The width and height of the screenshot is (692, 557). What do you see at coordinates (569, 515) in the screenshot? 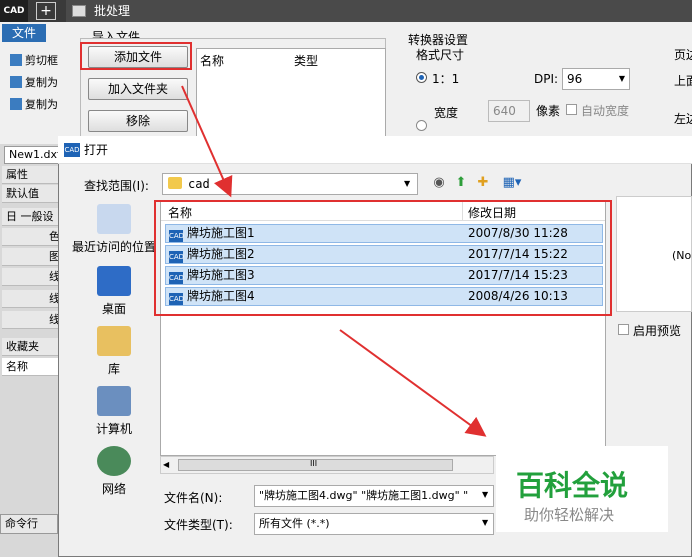
I see `watermark-sub: 助你轻松解决` at bounding box center [569, 515].